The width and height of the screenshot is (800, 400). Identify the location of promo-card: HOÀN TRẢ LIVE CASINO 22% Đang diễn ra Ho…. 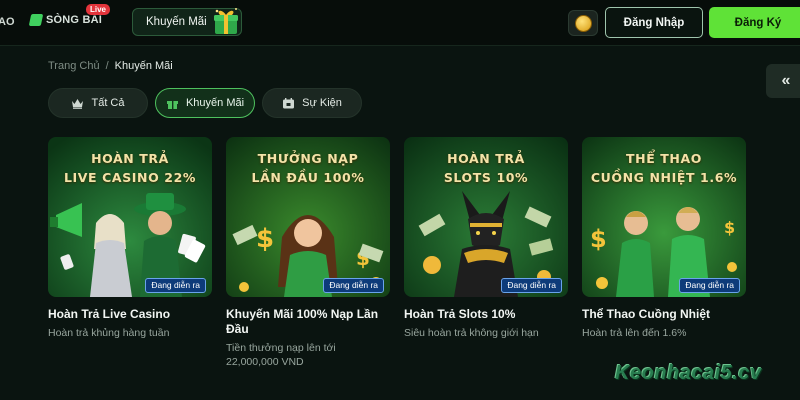
(130, 238).